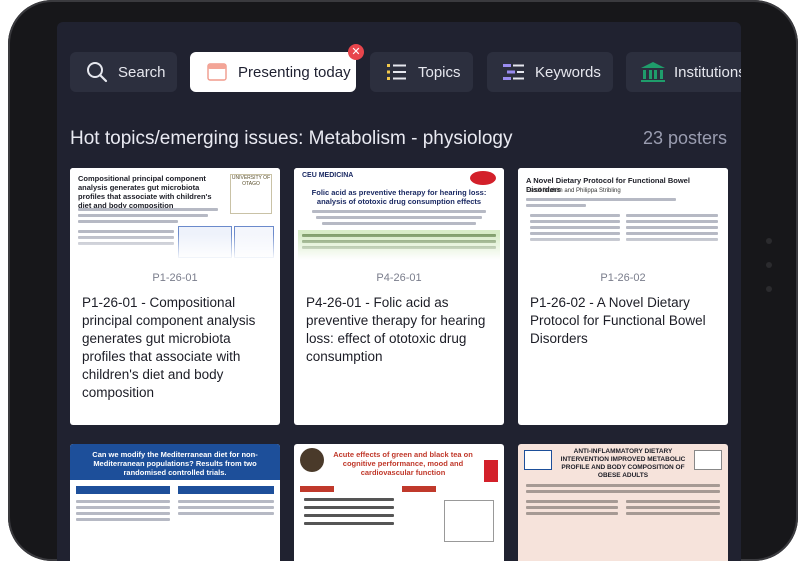  I want to click on poster-code: P4-26-01, so click(399, 278).